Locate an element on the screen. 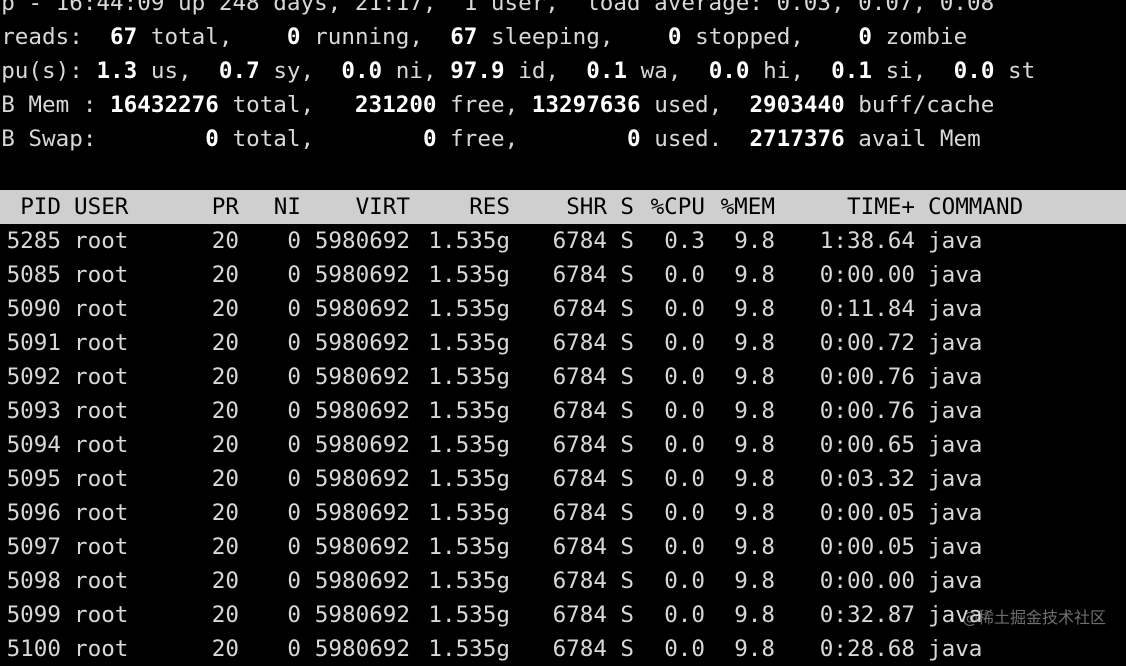 Image resolution: width=1126 pixels, height=666 pixels. swap-avail: 2717376 is located at coordinates (797, 139).